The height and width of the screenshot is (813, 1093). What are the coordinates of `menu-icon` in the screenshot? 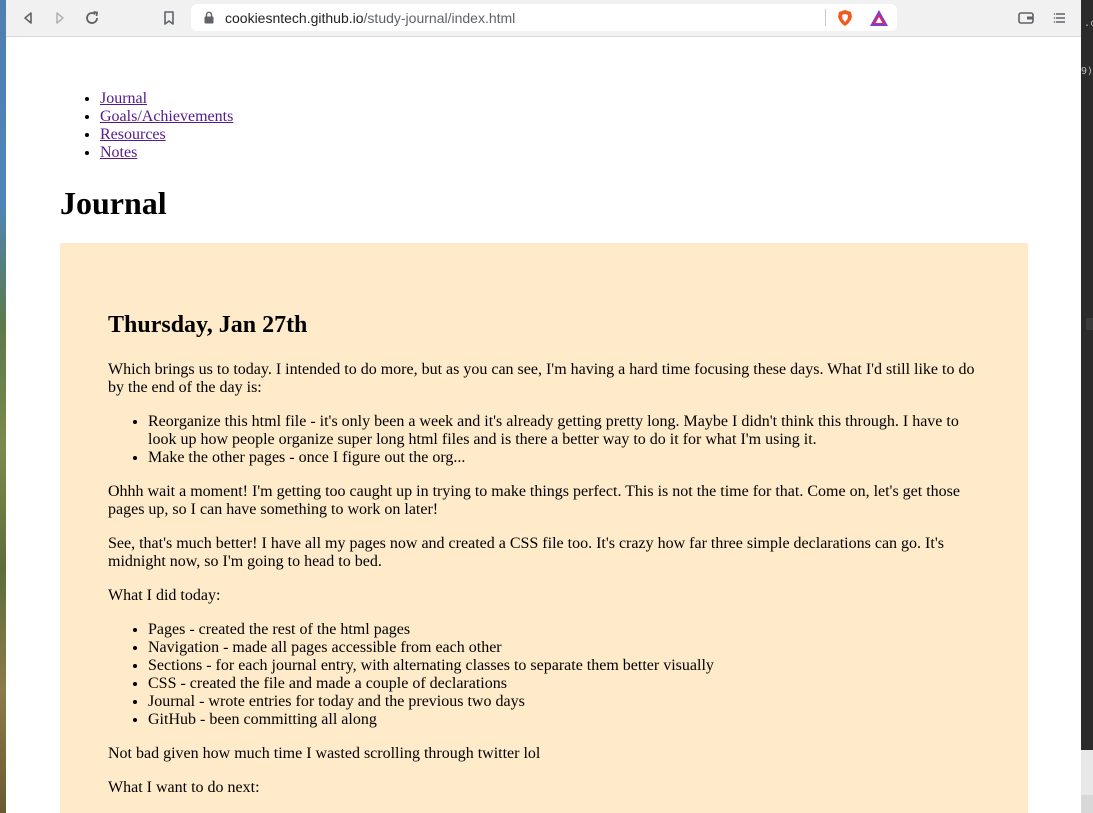 It's located at (1059, 18).